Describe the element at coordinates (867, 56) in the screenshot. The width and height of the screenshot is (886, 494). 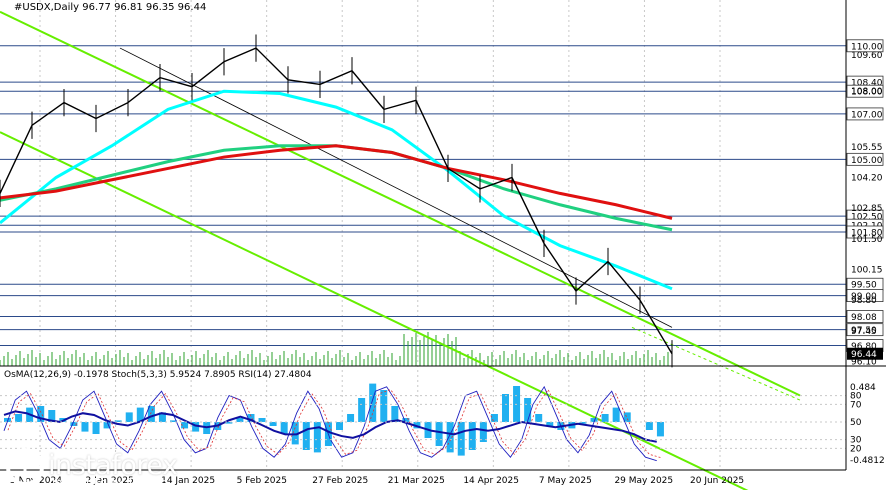
I see `y-tick-label: 109.60` at that location.